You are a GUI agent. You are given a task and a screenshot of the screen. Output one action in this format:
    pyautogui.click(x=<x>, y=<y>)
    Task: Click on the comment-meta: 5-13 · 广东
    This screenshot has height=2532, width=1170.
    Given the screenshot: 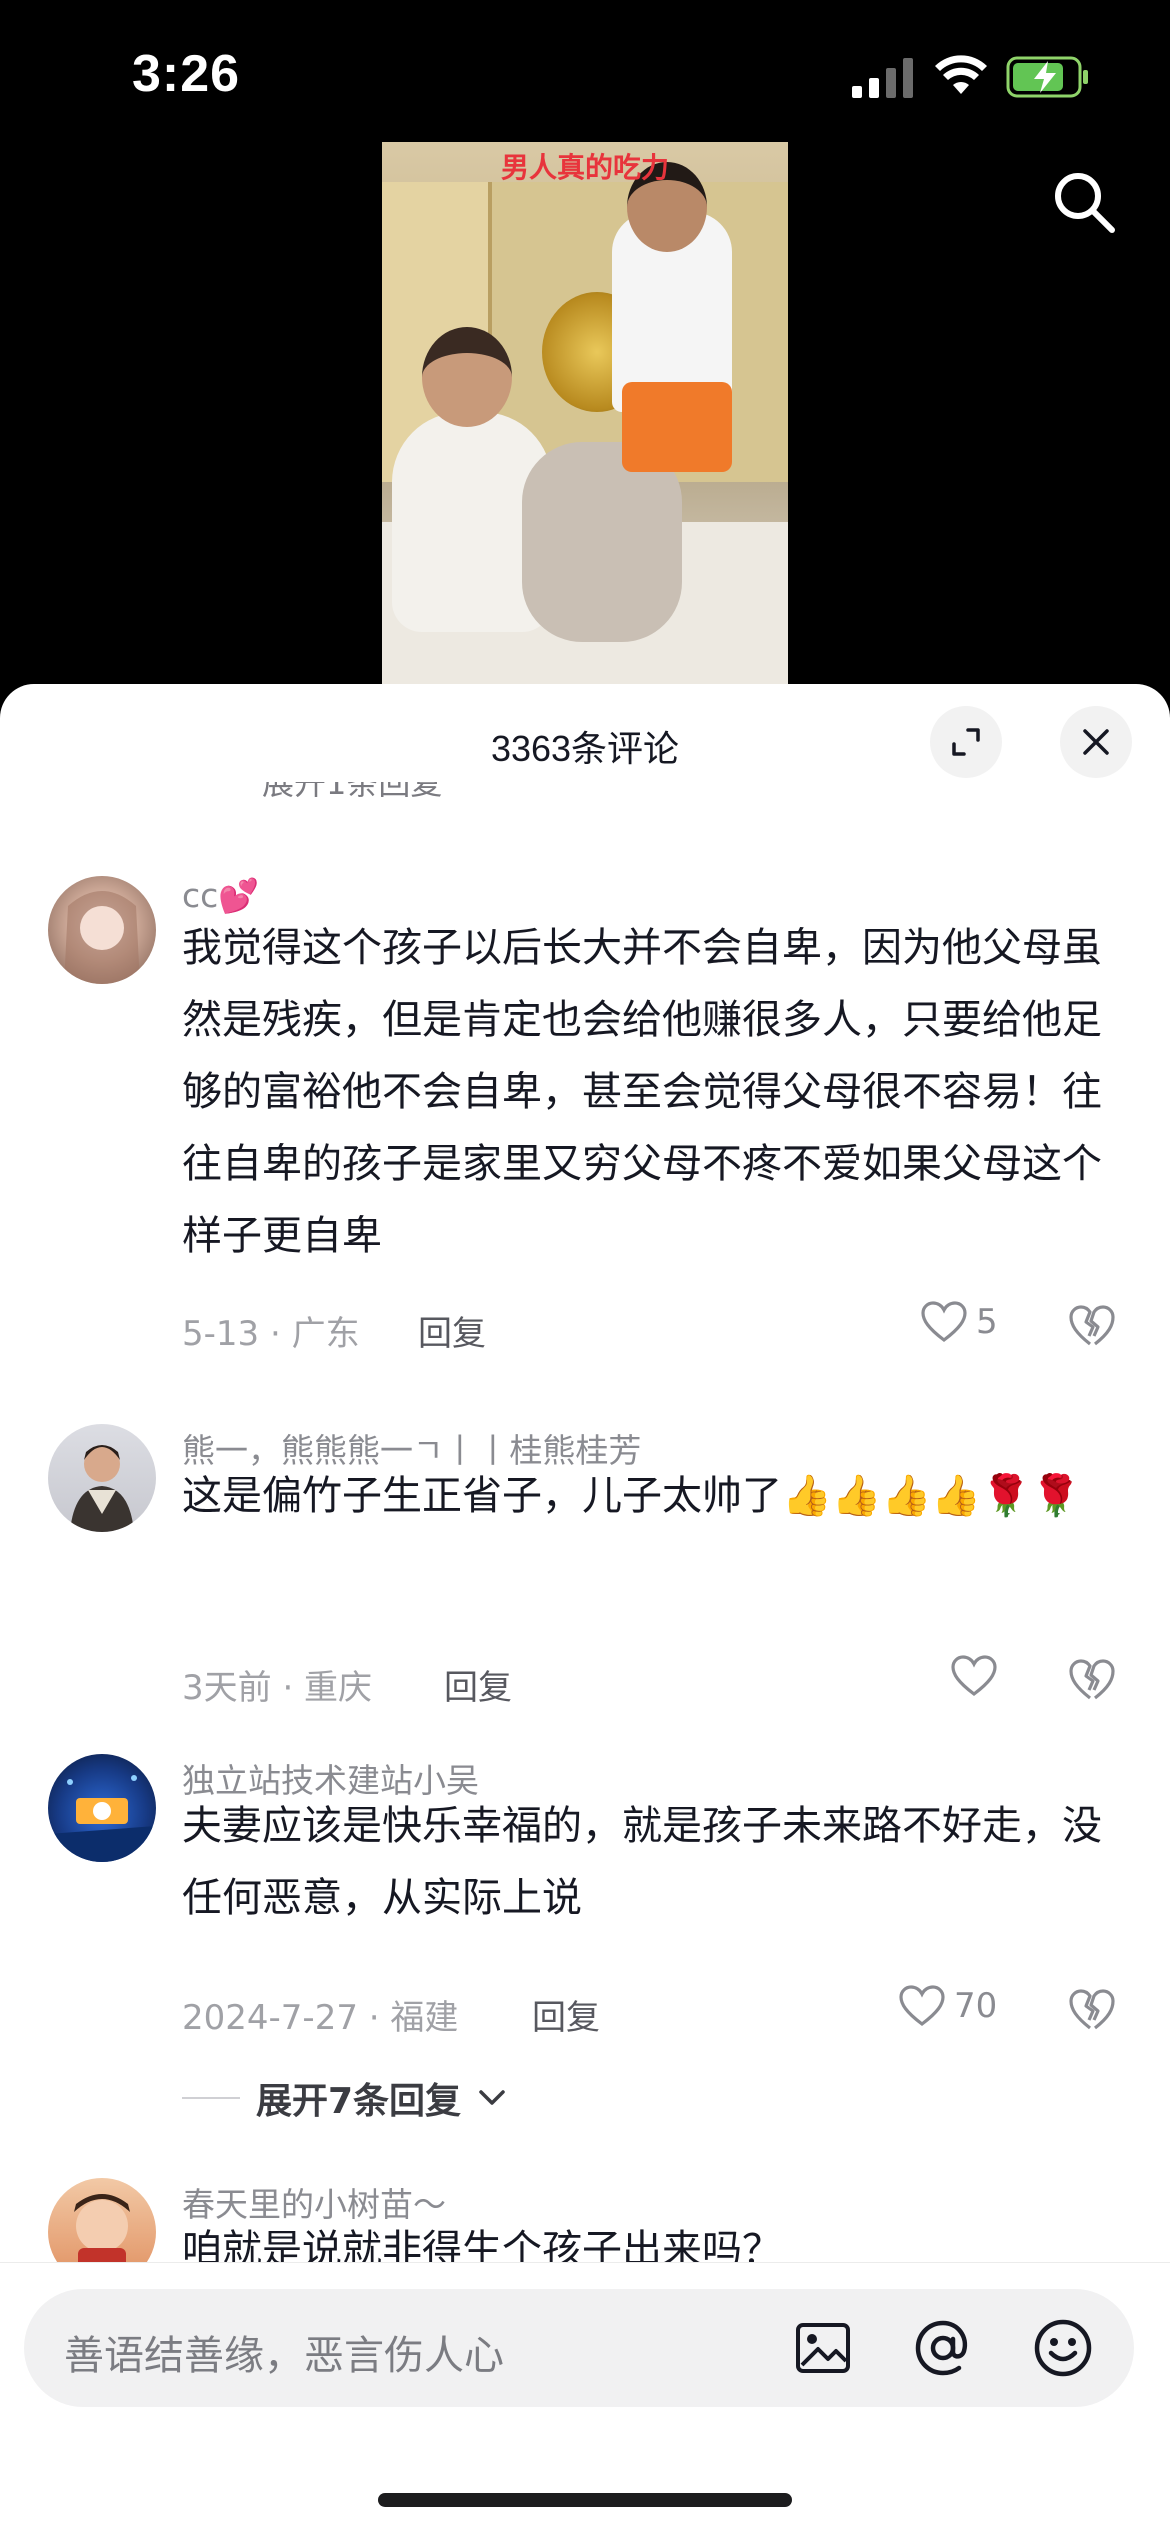 What is the action you would take?
    pyautogui.click(x=271, y=1334)
    